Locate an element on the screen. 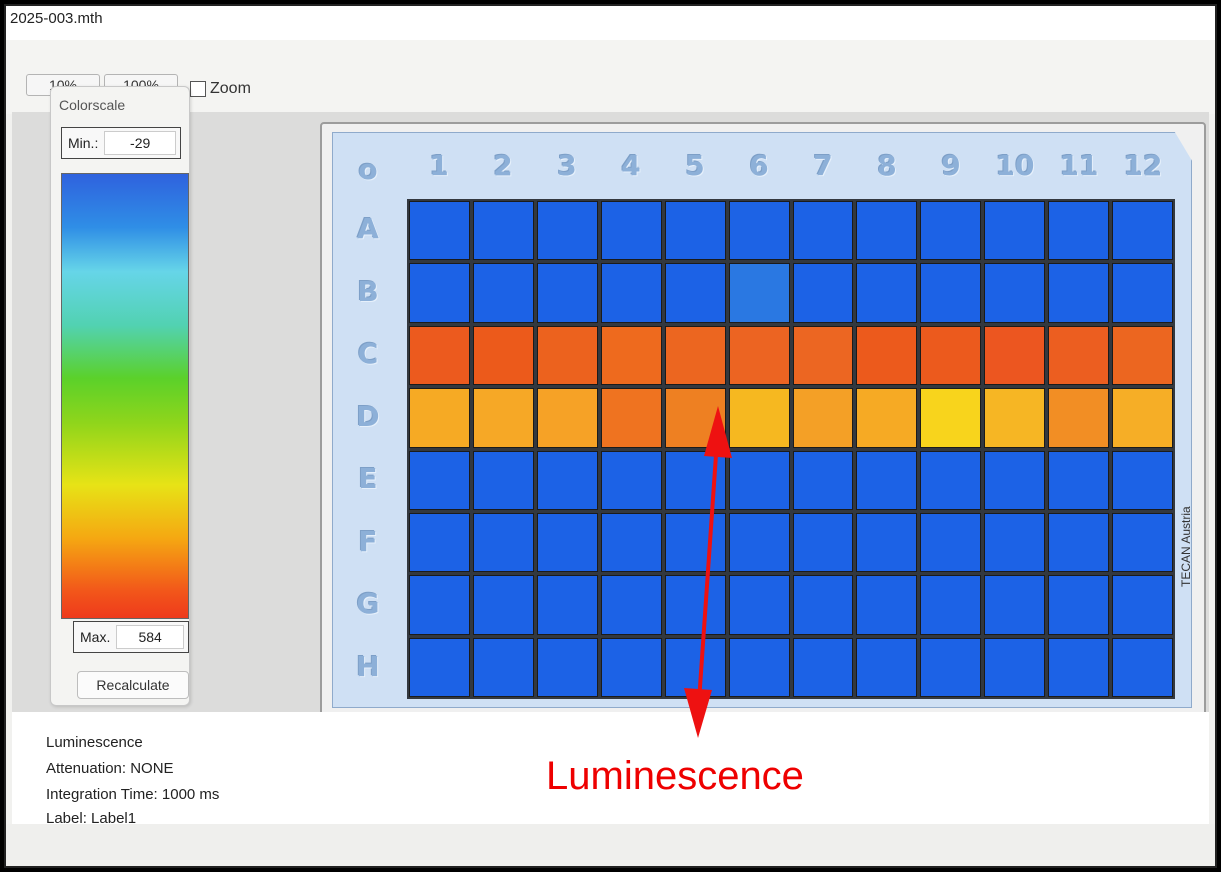  annotation-text: Luminescence is located at coordinates (675, 776).